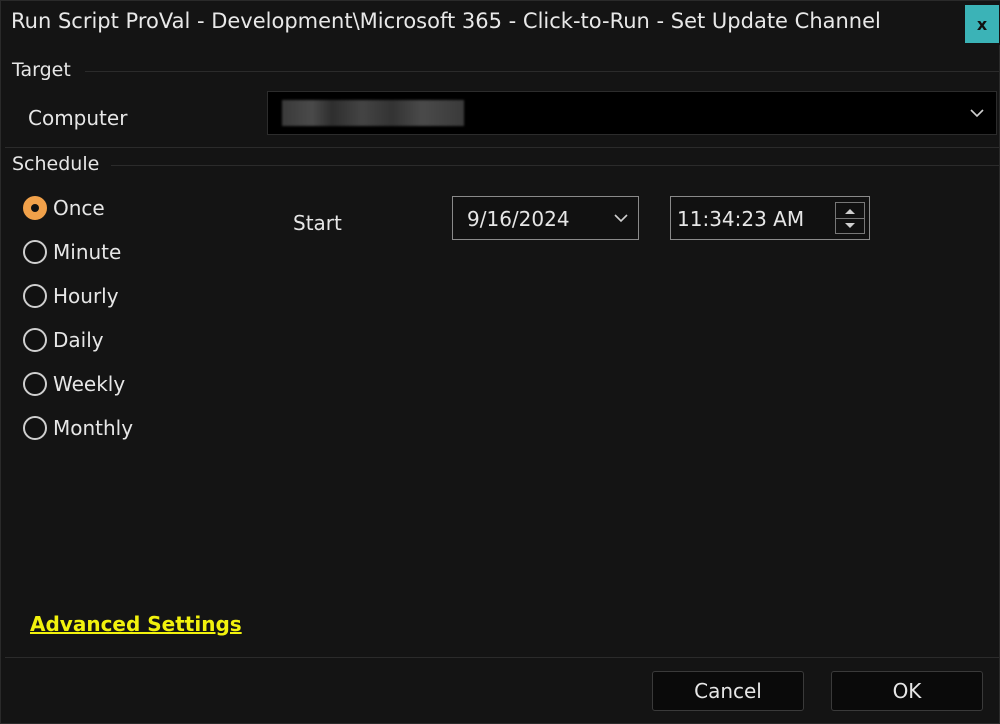 This screenshot has height=724, width=1000. What do you see at coordinates (542, 71) in the screenshot?
I see `target-divider` at bounding box center [542, 71].